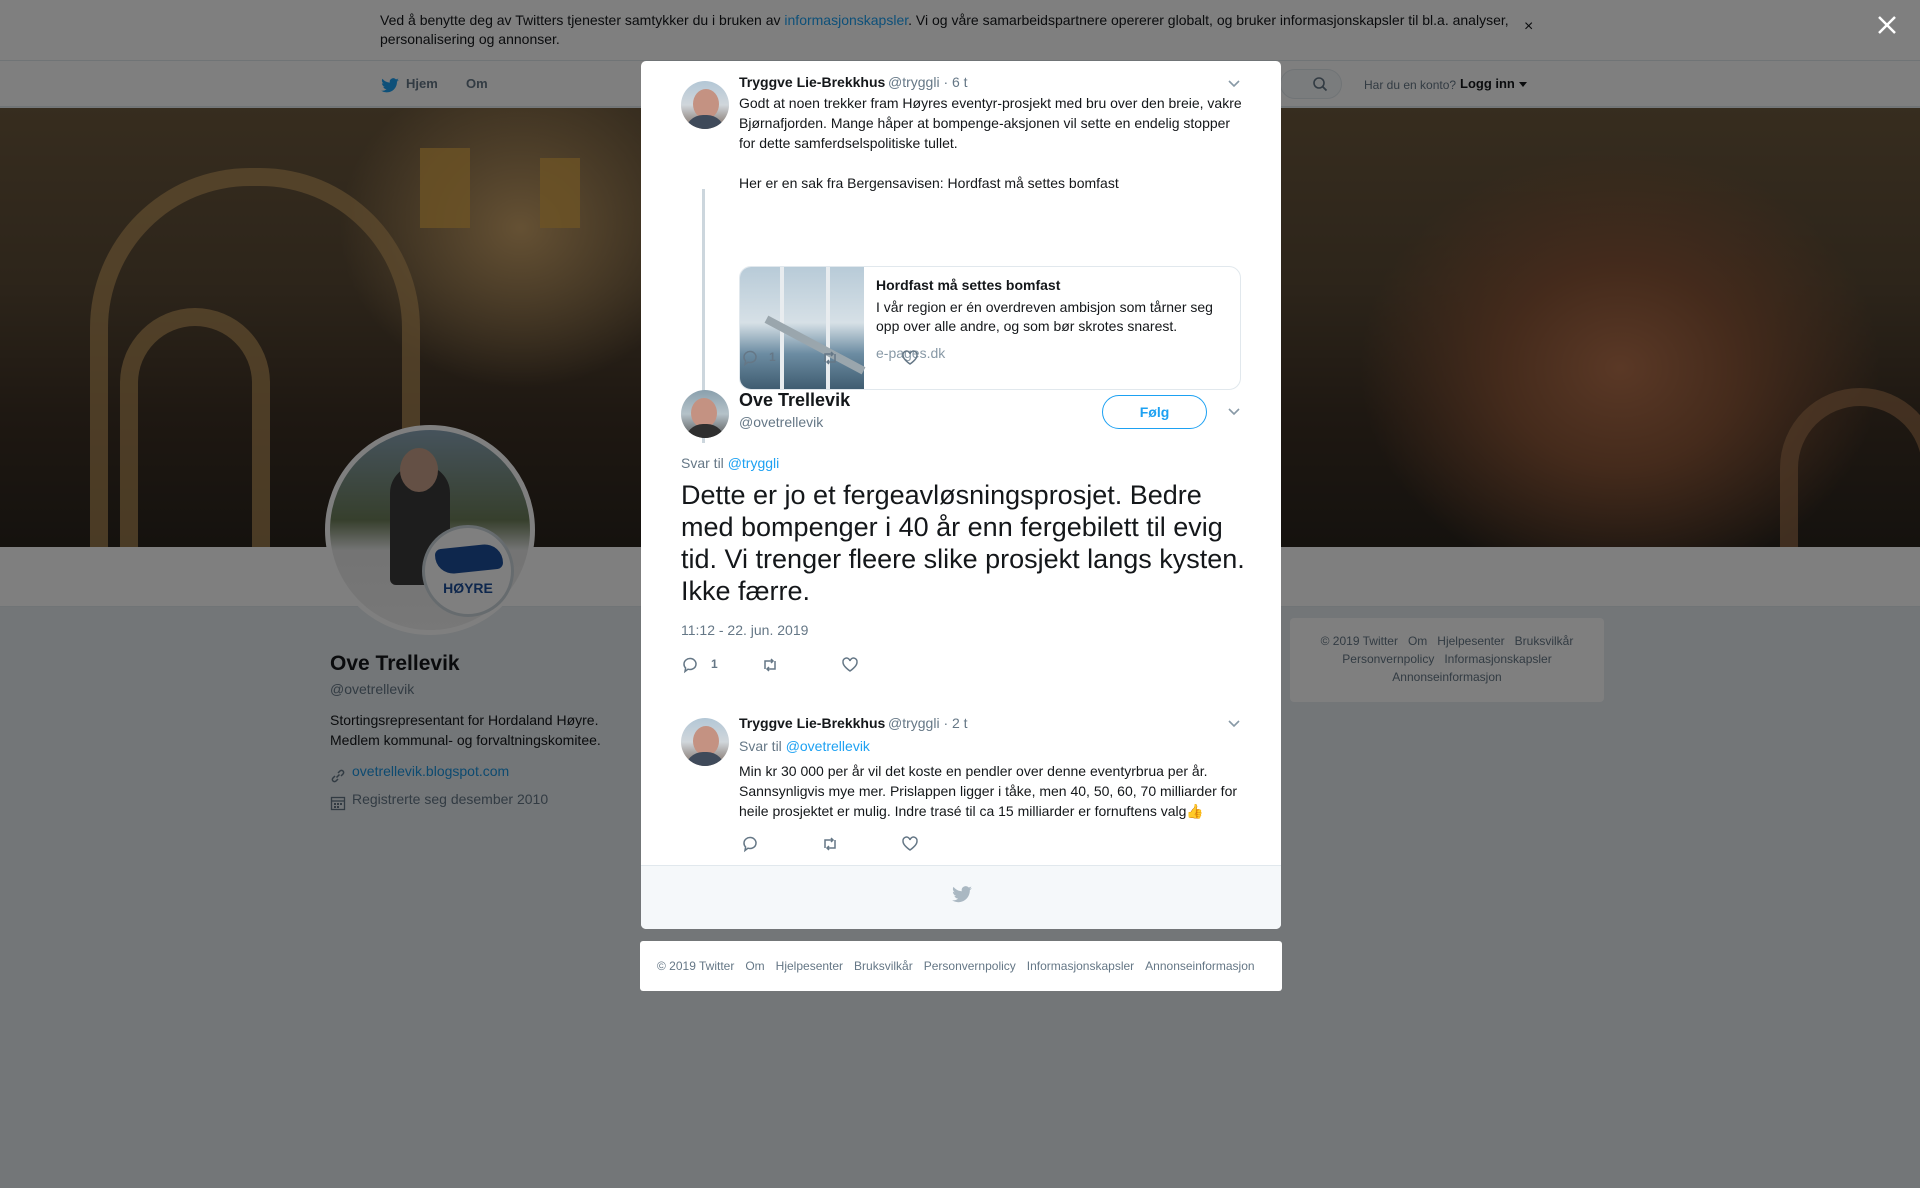 The image size is (1920, 1188). What do you see at coordinates (1887, 25) in the screenshot?
I see `close-icon` at bounding box center [1887, 25].